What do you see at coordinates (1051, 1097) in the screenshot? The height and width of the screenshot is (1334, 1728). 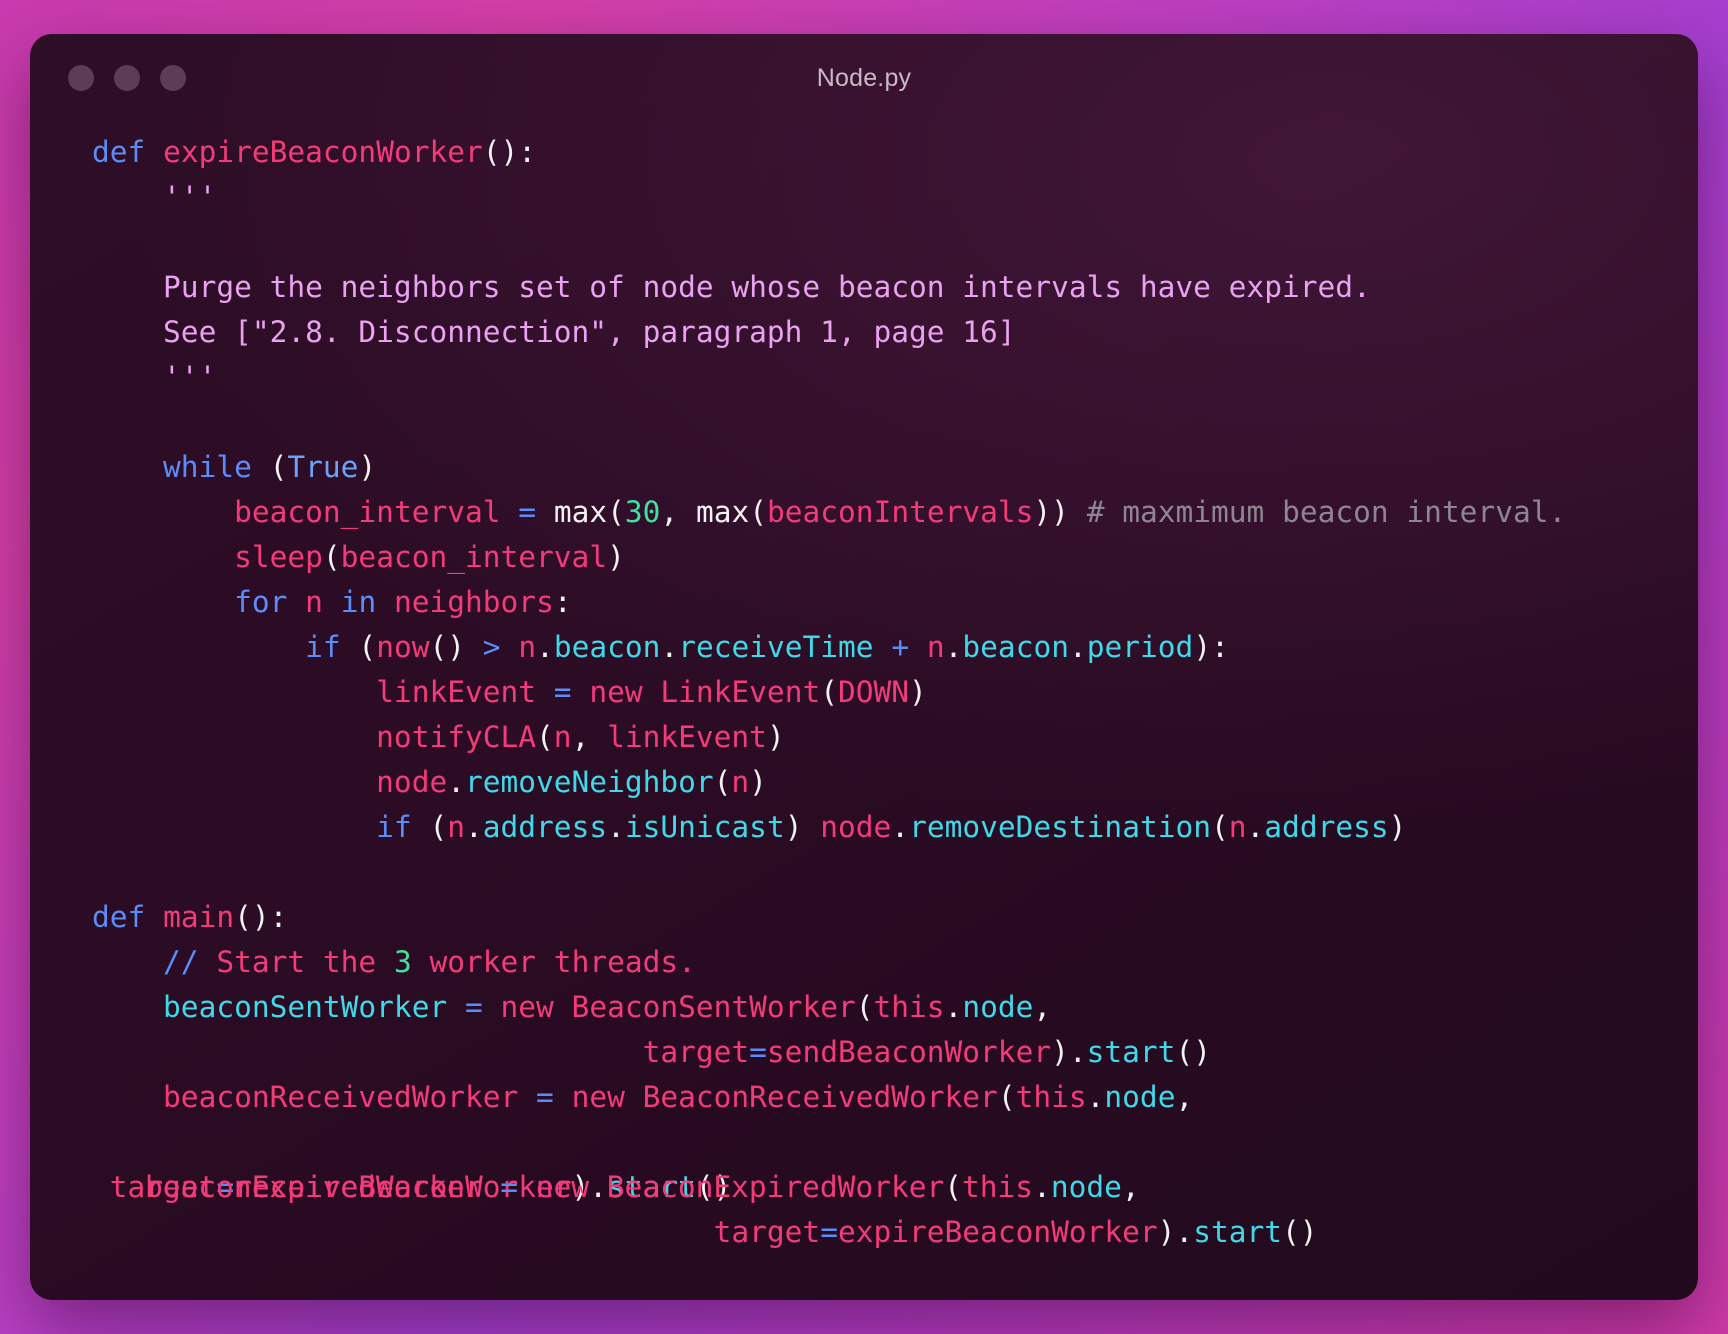 I see `code-line-22-token-7: this` at bounding box center [1051, 1097].